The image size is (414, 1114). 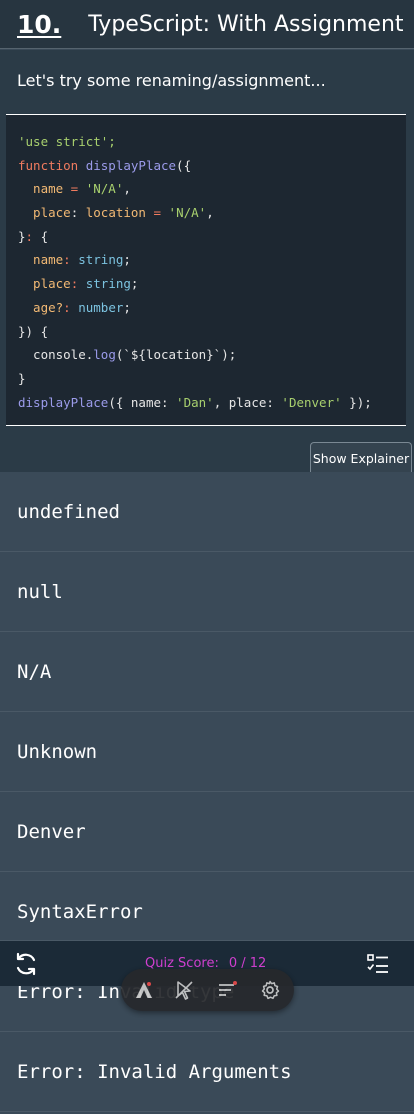 What do you see at coordinates (207, 1072) in the screenshot?
I see `answer-option: Error: Invalid Arguments` at bounding box center [207, 1072].